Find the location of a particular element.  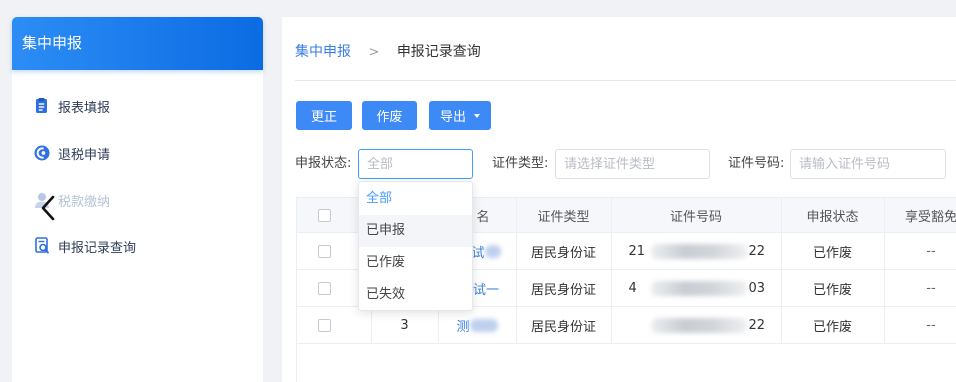

export-button-label: 导出 is located at coordinates (452, 117).